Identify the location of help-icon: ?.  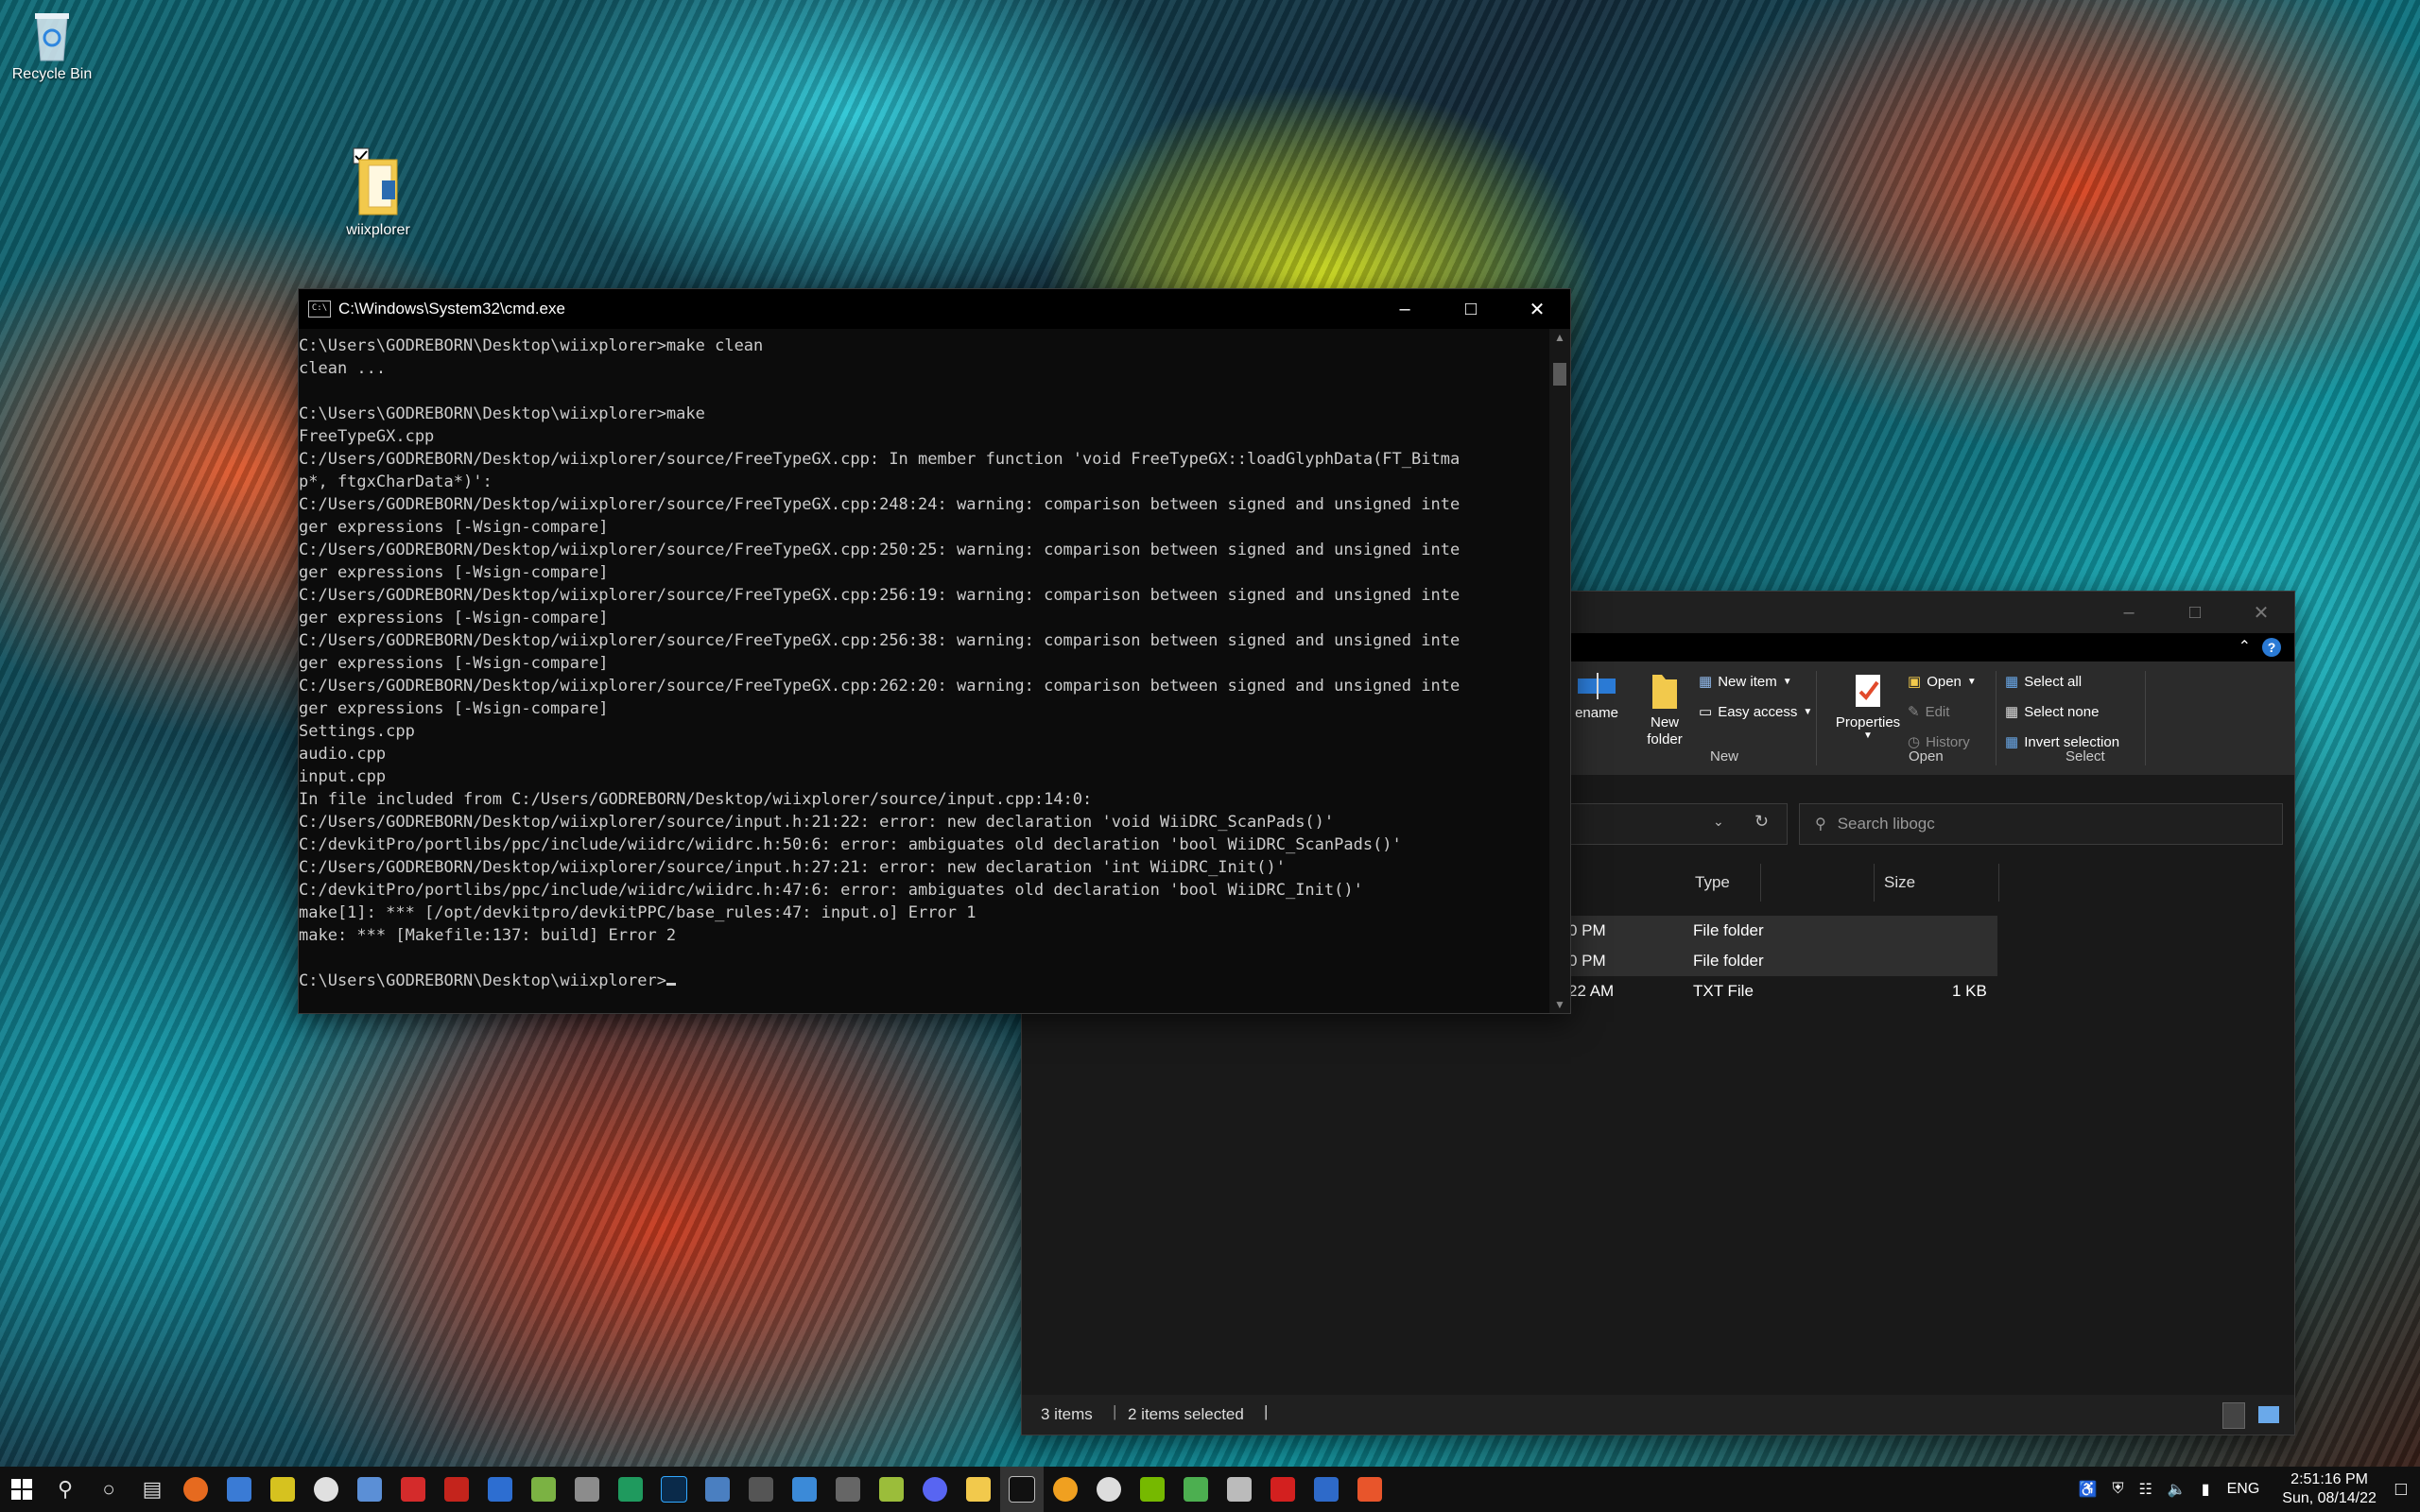
(2271, 647).